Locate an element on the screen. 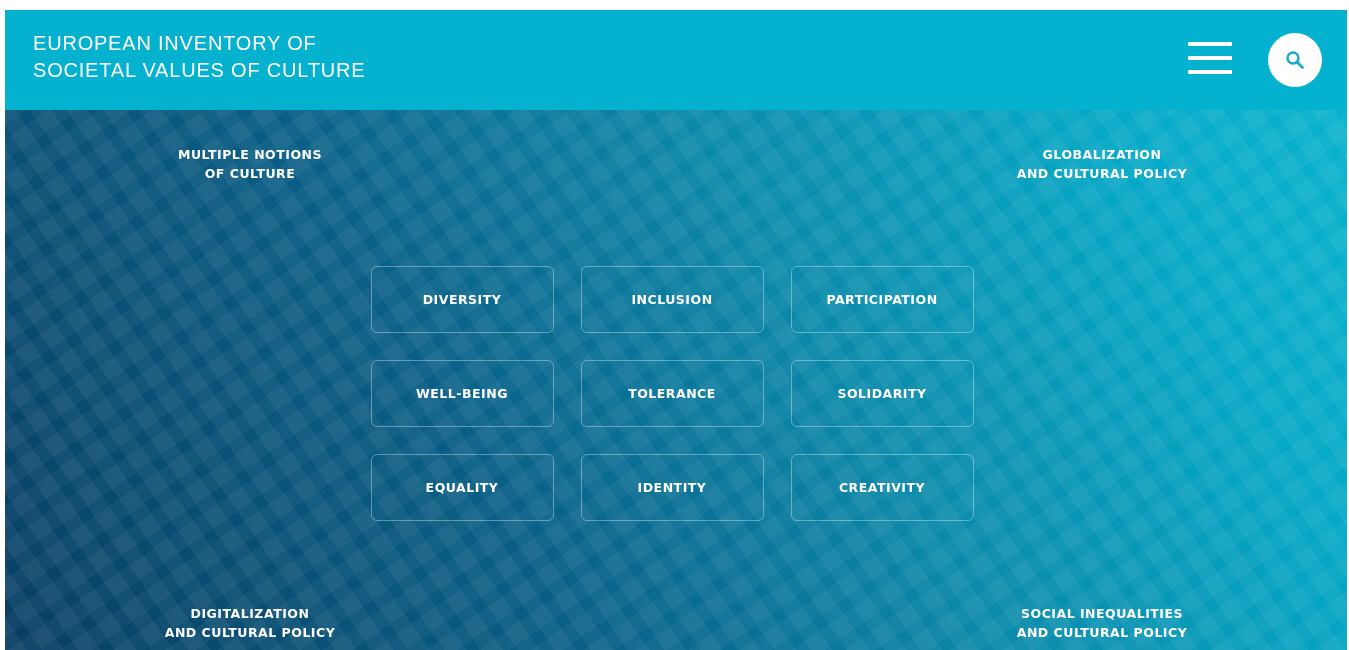 Image resolution: width=1349 pixels, height=650 pixels. value-button: SOLIDARITY is located at coordinates (882, 393).